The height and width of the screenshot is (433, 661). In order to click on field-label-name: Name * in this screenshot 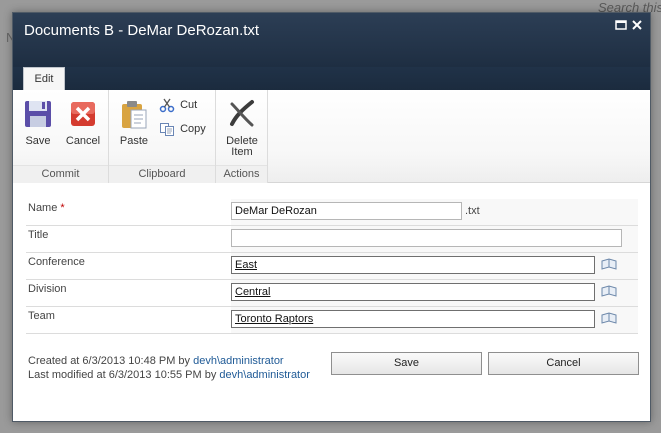, I will do `click(46, 208)`.